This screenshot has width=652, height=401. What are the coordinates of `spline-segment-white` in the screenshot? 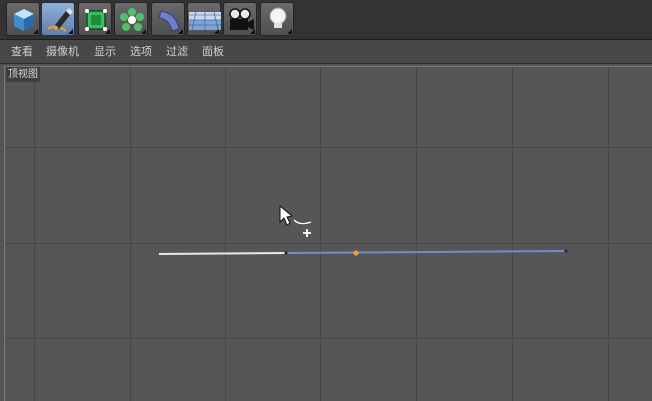 It's located at (222, 253).